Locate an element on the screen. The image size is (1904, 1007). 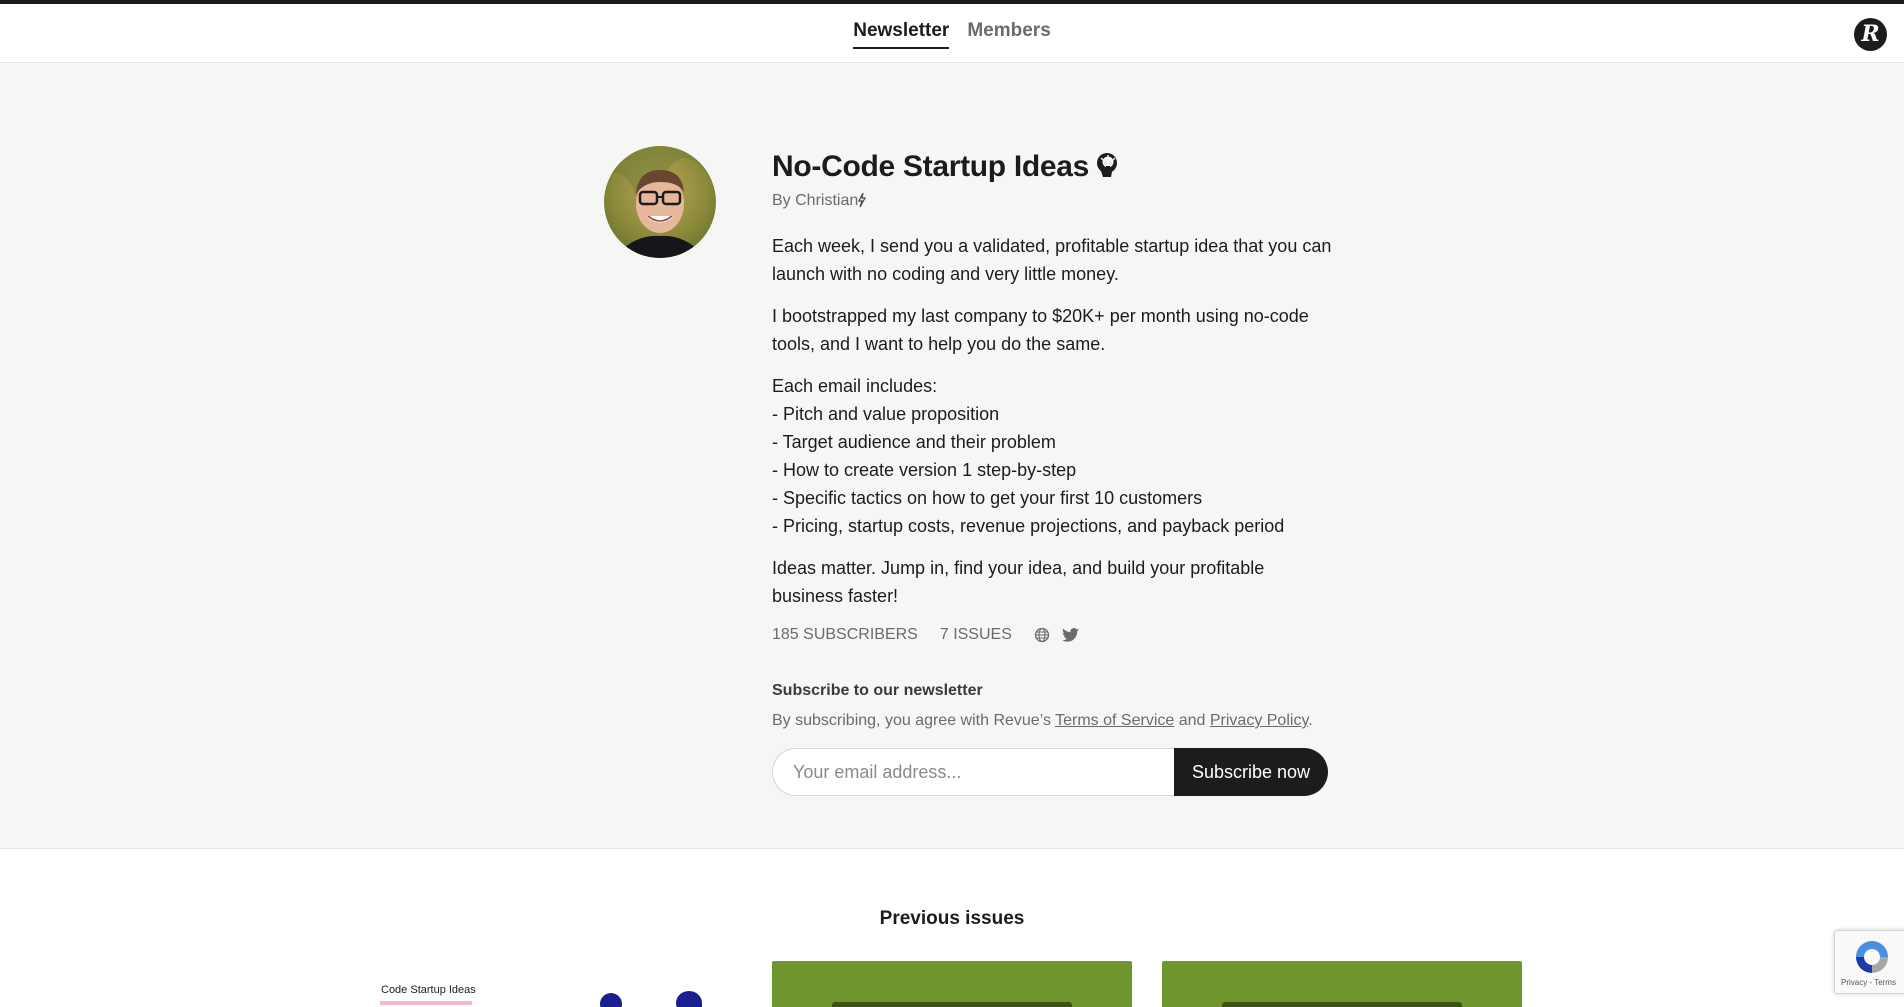
lightbulb-head-icon is located at coordinates (1107, 167).